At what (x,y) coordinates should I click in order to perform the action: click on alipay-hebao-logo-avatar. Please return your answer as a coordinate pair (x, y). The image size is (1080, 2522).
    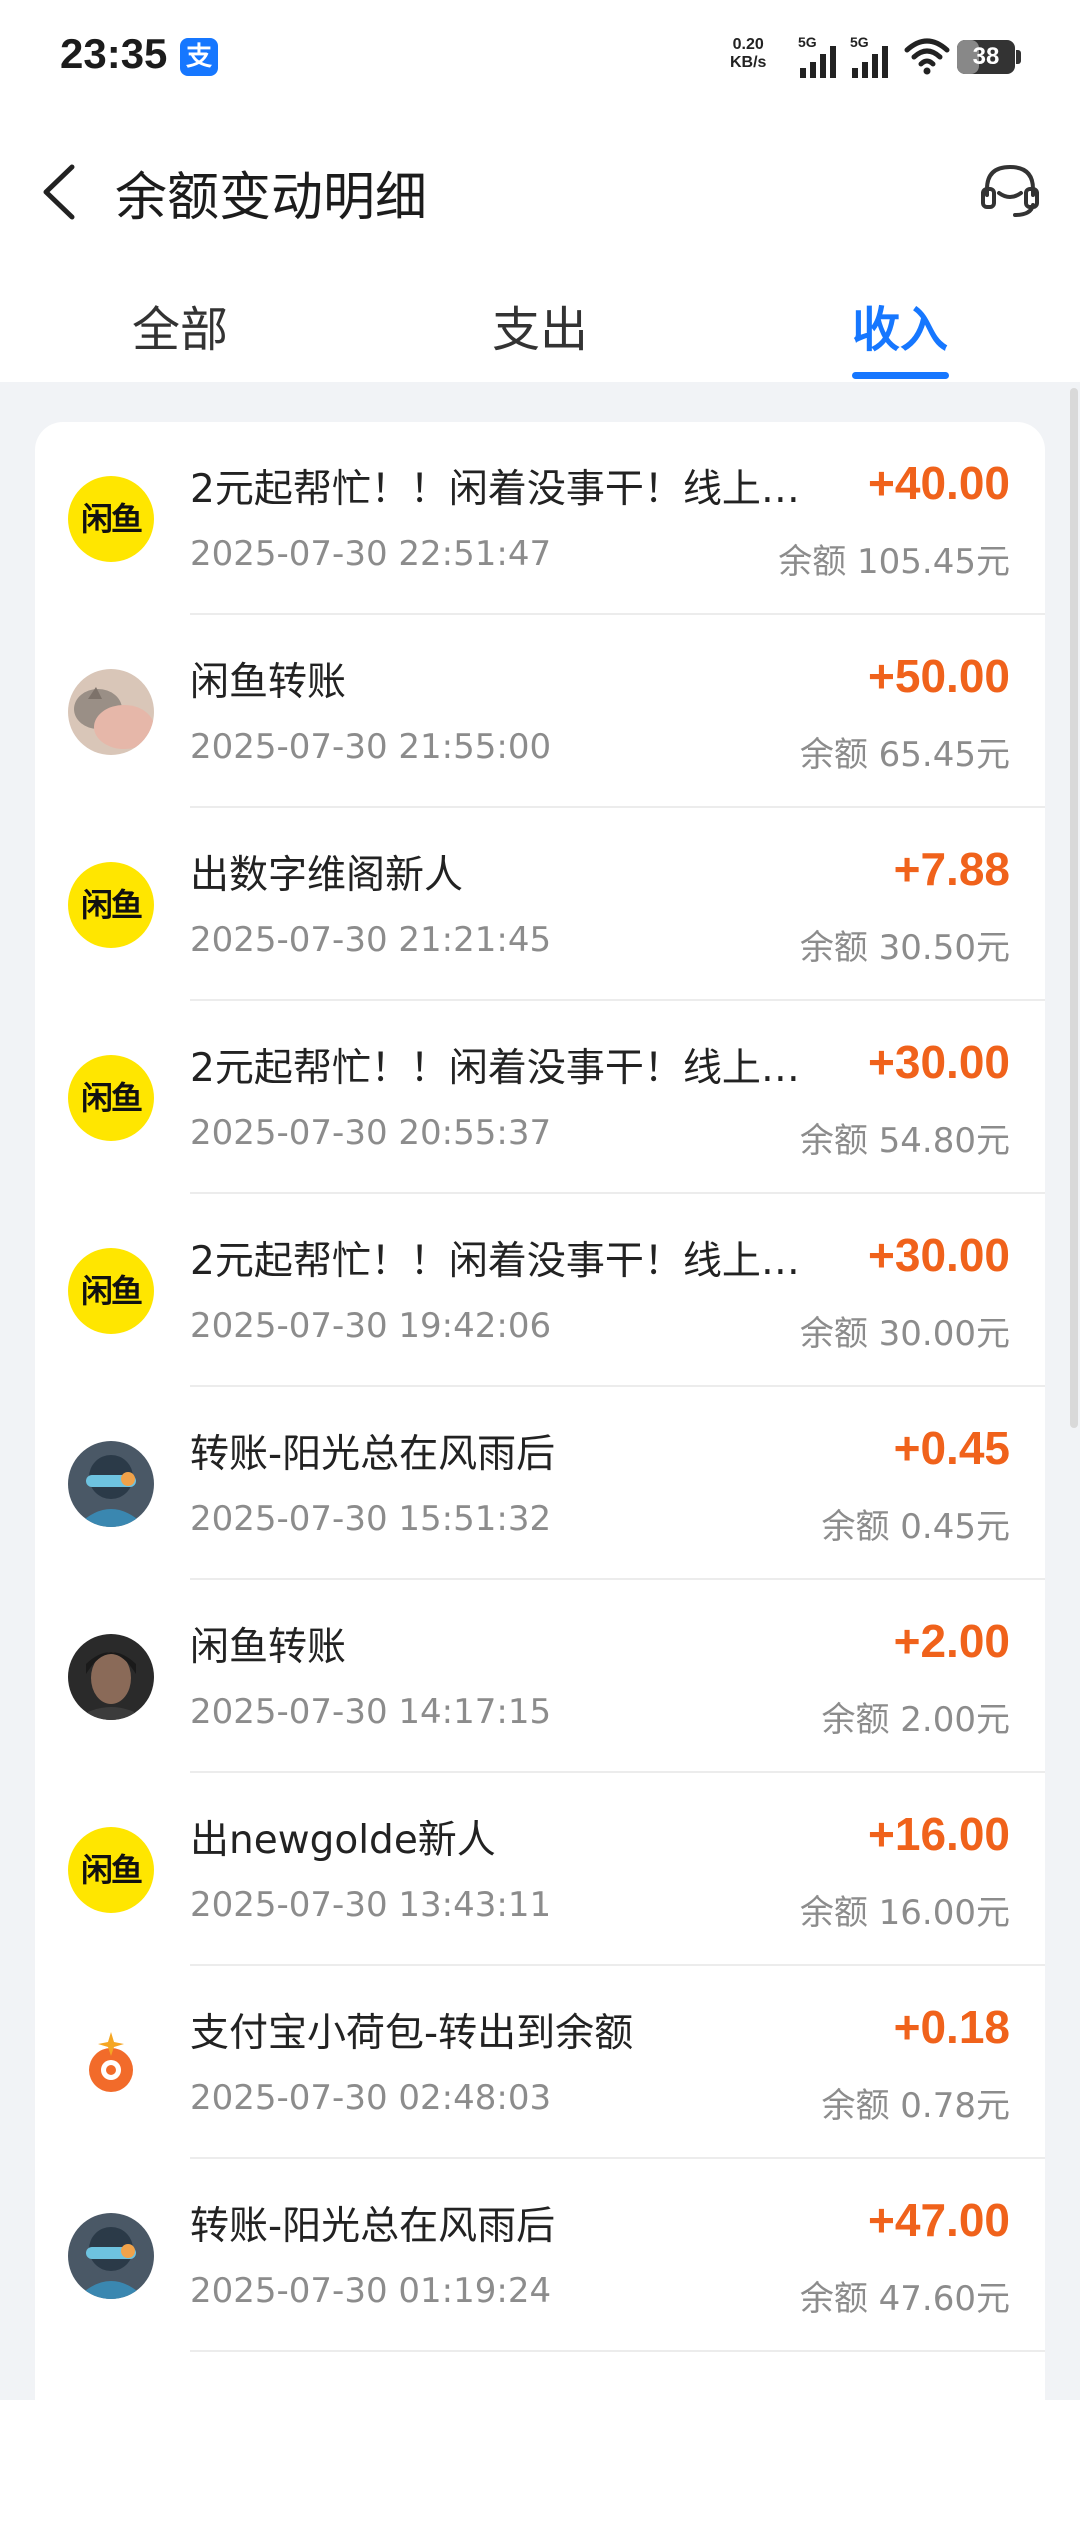
    Looking at the image, I should click on (111, 2063).